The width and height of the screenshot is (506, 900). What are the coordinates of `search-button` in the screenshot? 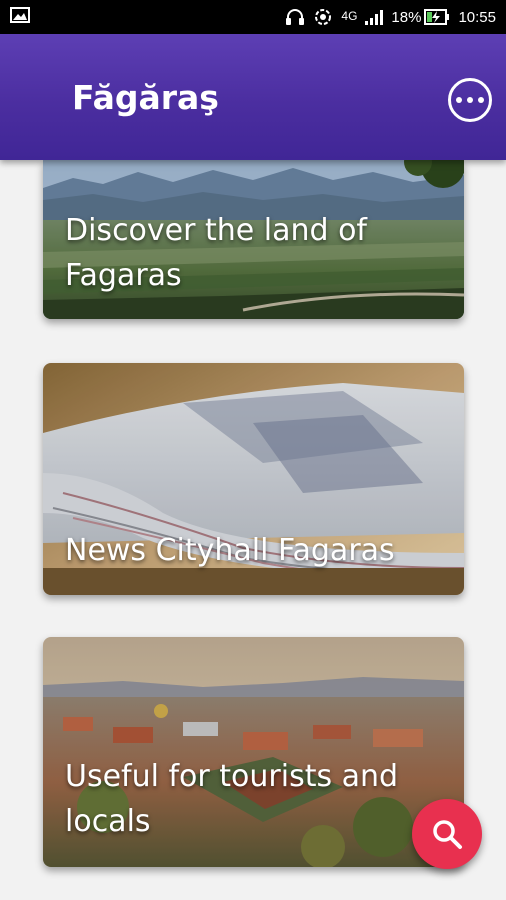 It's located at (447, 834).